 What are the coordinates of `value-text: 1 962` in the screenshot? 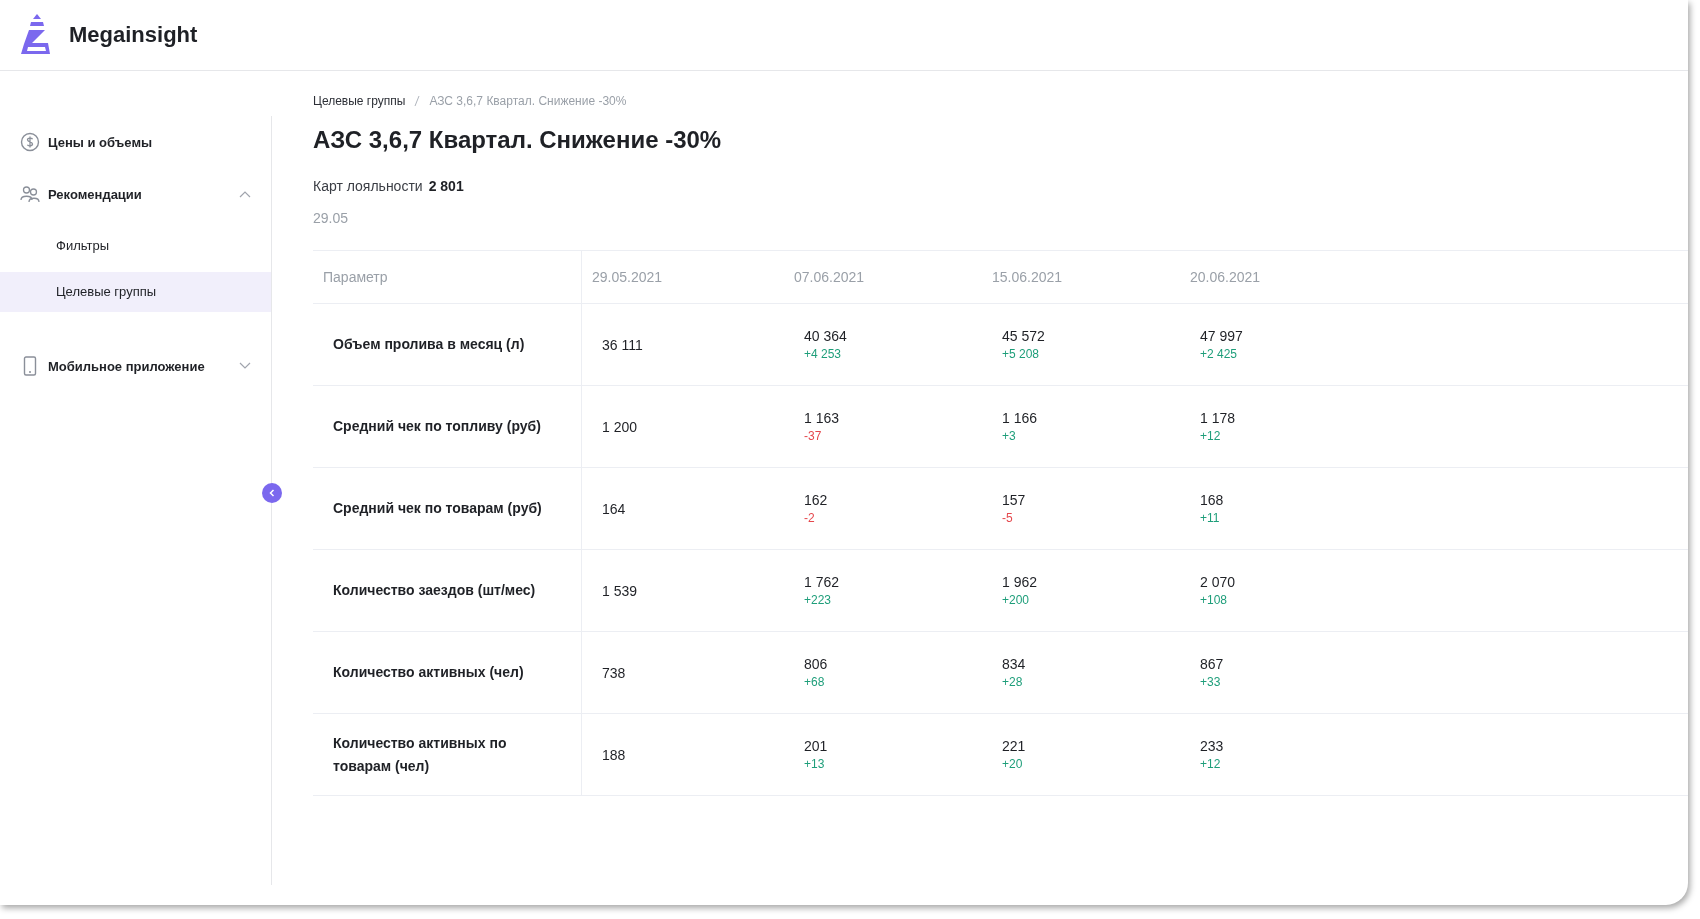 It's located at (1020, 582).